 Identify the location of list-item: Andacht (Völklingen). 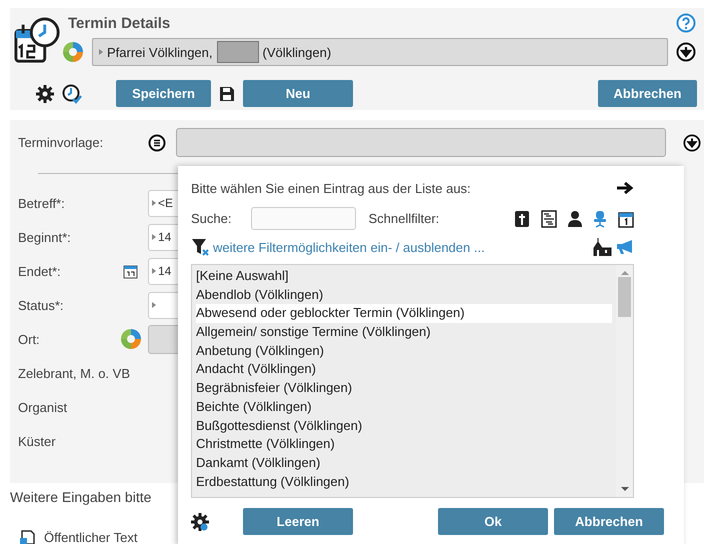
(404, 370).